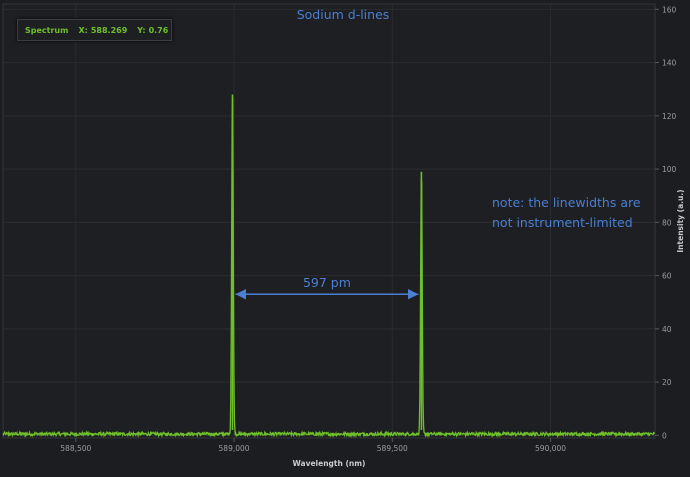 This screenshot has width=690, height=477. Describe the element at coordinates (109, 30) in the screenshot. I see `readout-x-value: 588.269` at that location.